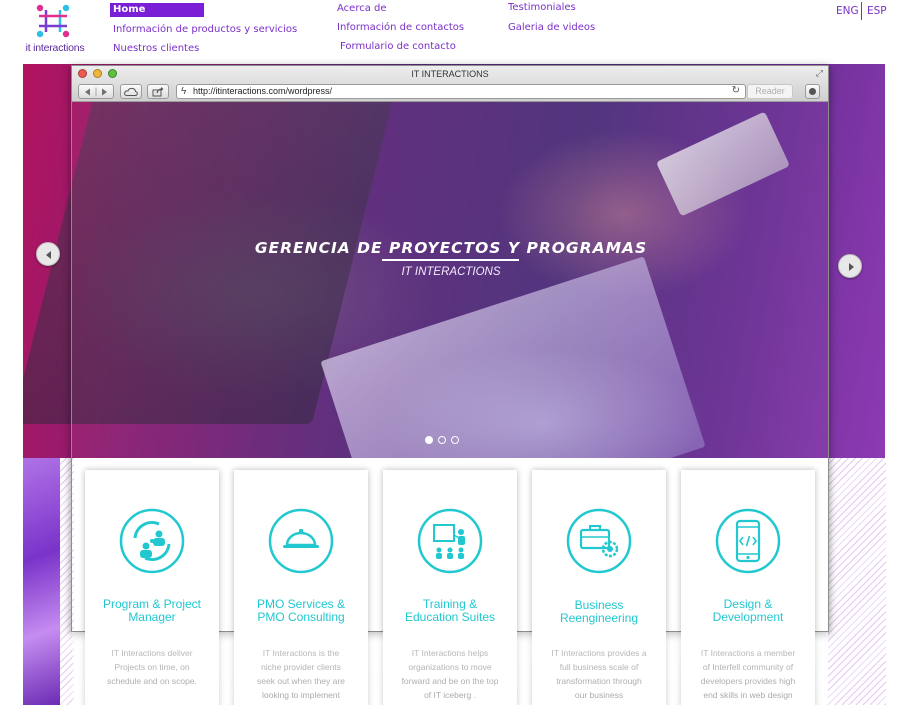 The image size is (900, 705). I want to click on service-desc-line: forward and be on the top, so click(450, 681).